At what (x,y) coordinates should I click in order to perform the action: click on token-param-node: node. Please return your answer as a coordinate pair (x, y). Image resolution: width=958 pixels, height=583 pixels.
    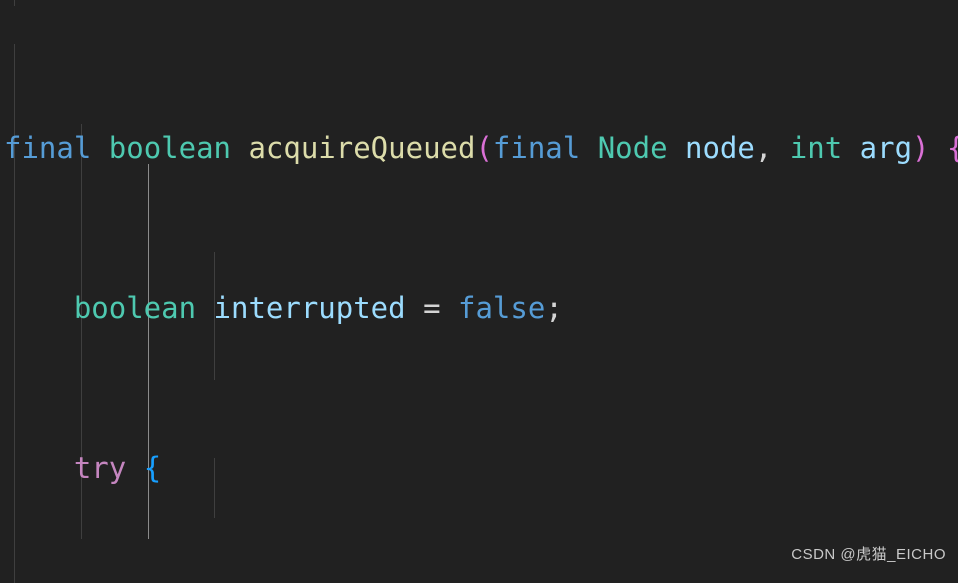
    Looking at the image, I should click on (720, 148).